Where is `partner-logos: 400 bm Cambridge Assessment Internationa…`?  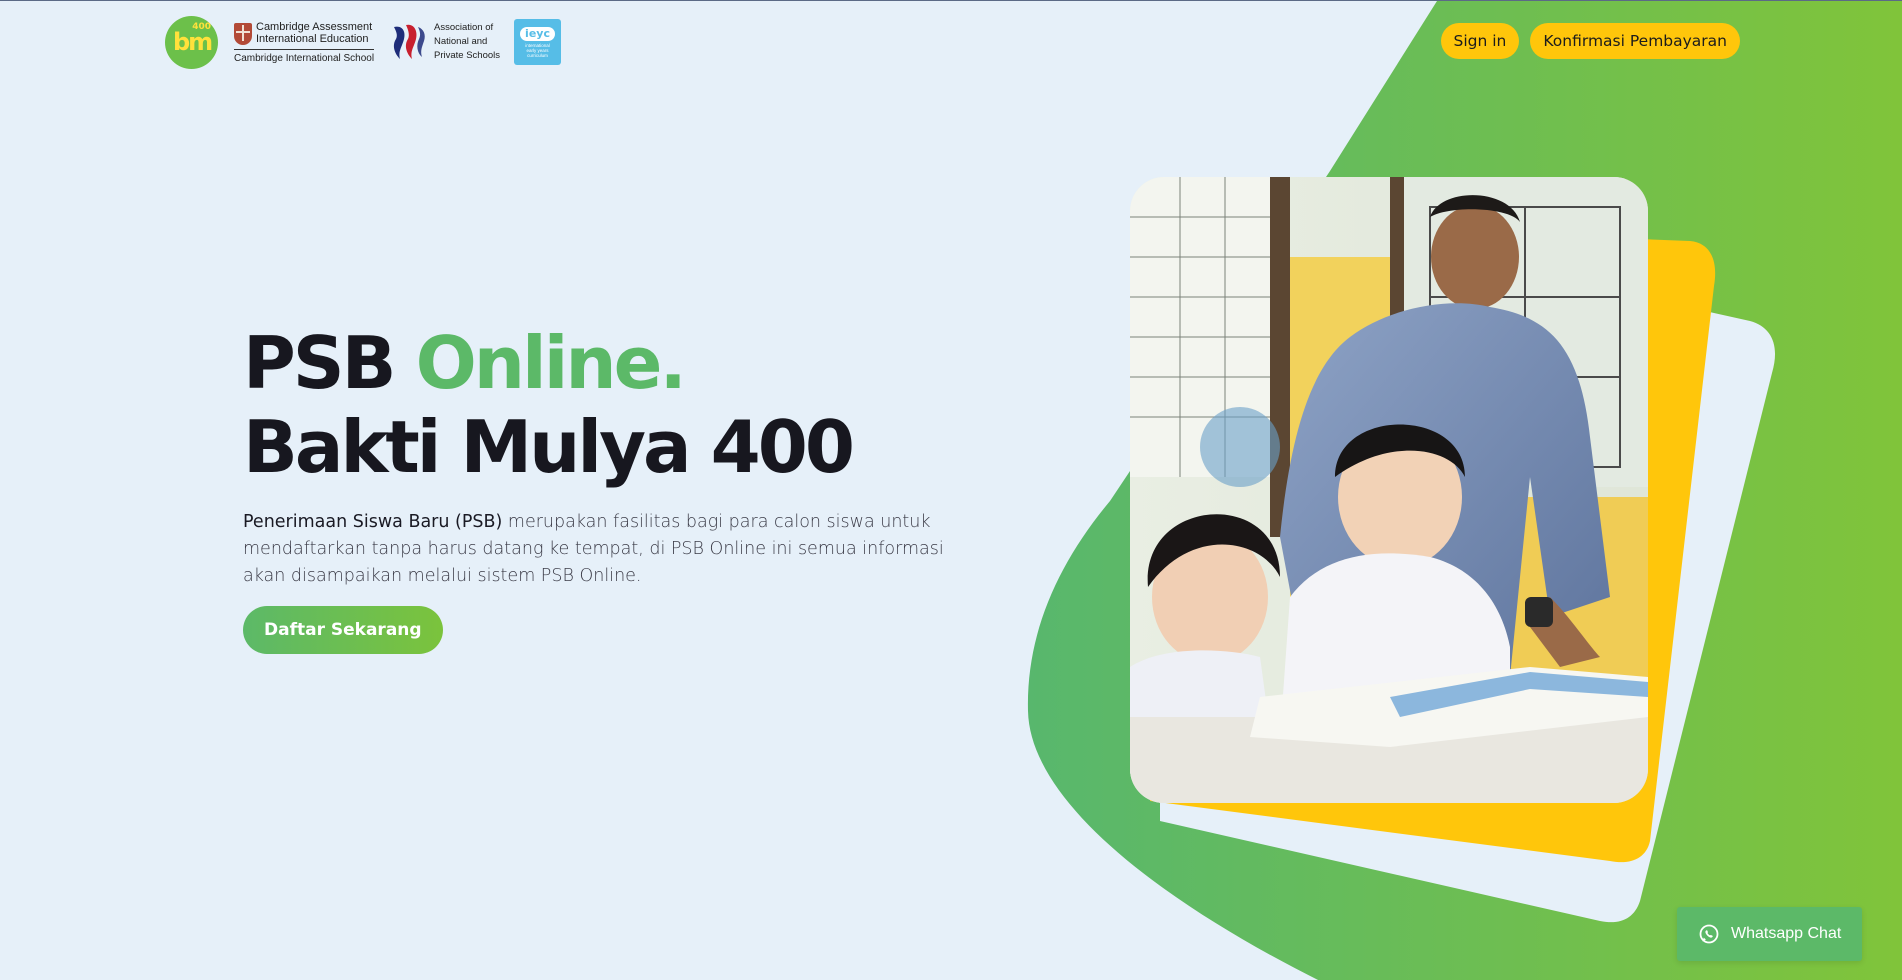 partner-logos: 400 bm Cambridge Assessment Internationa… is located at coordinates (363, 42).